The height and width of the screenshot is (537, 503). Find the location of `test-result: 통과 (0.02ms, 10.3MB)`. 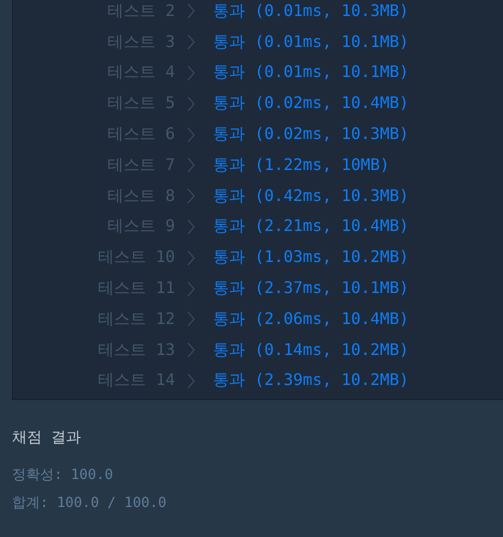

test-result: 통과 (0.02ms, 10.3MB) is located at coordinates (311, 135).